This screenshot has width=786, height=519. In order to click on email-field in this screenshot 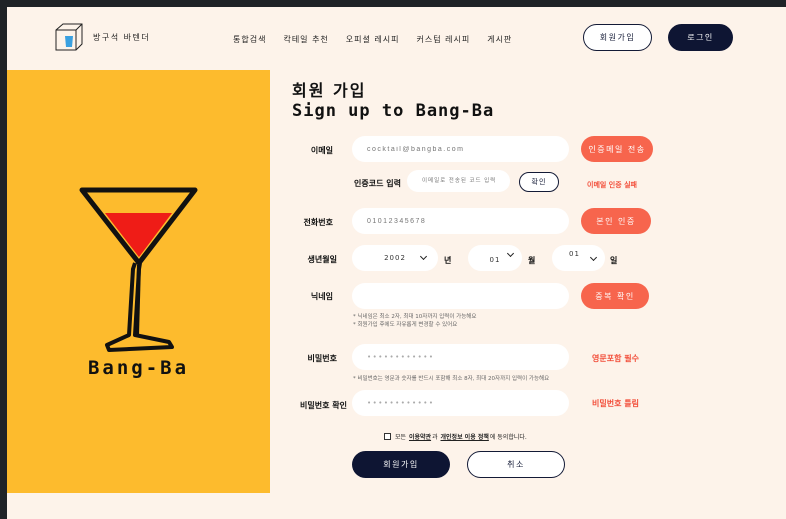, I will do `click(460, 149)`.